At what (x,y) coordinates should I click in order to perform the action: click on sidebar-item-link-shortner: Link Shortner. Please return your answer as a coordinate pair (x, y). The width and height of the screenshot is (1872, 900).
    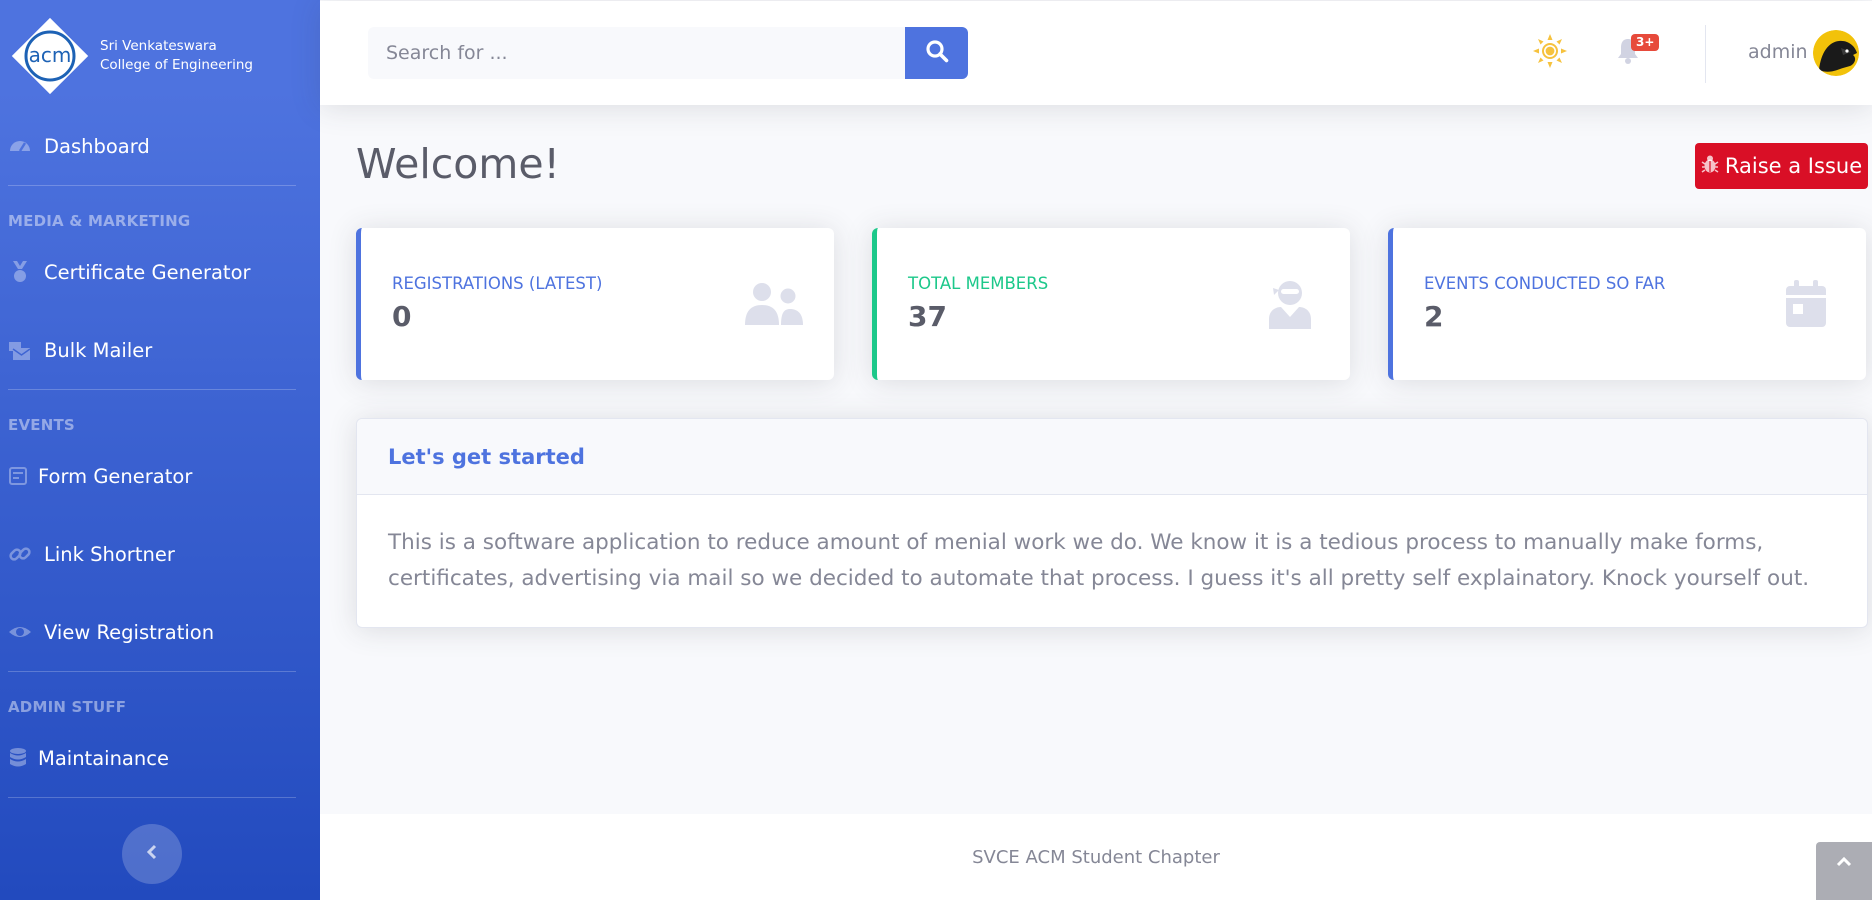
    Looking at the image, I should click on (160, 554).